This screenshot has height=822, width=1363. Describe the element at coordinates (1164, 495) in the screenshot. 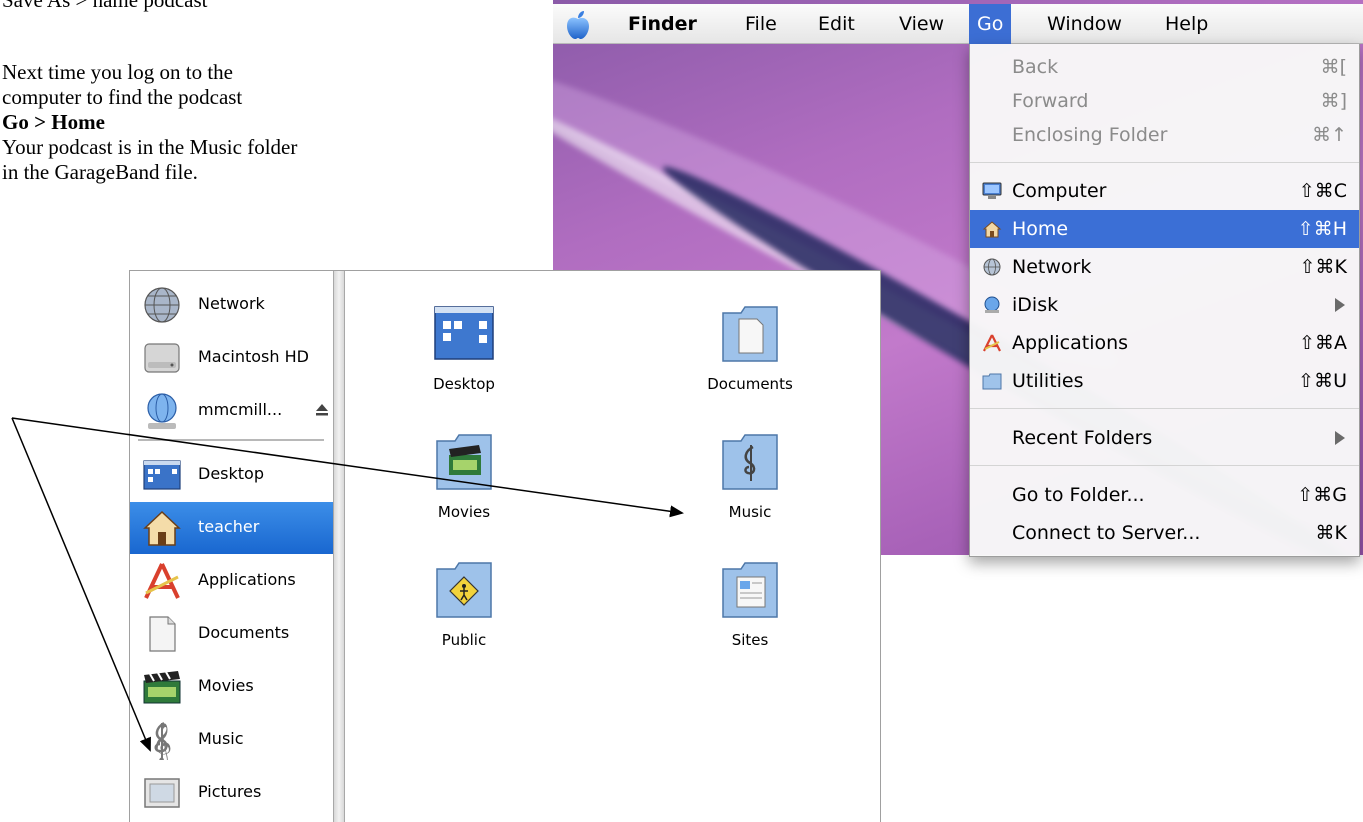

I see `go-menu-go-to-folder: Go to Folder... ⇧⌘G` at that location.